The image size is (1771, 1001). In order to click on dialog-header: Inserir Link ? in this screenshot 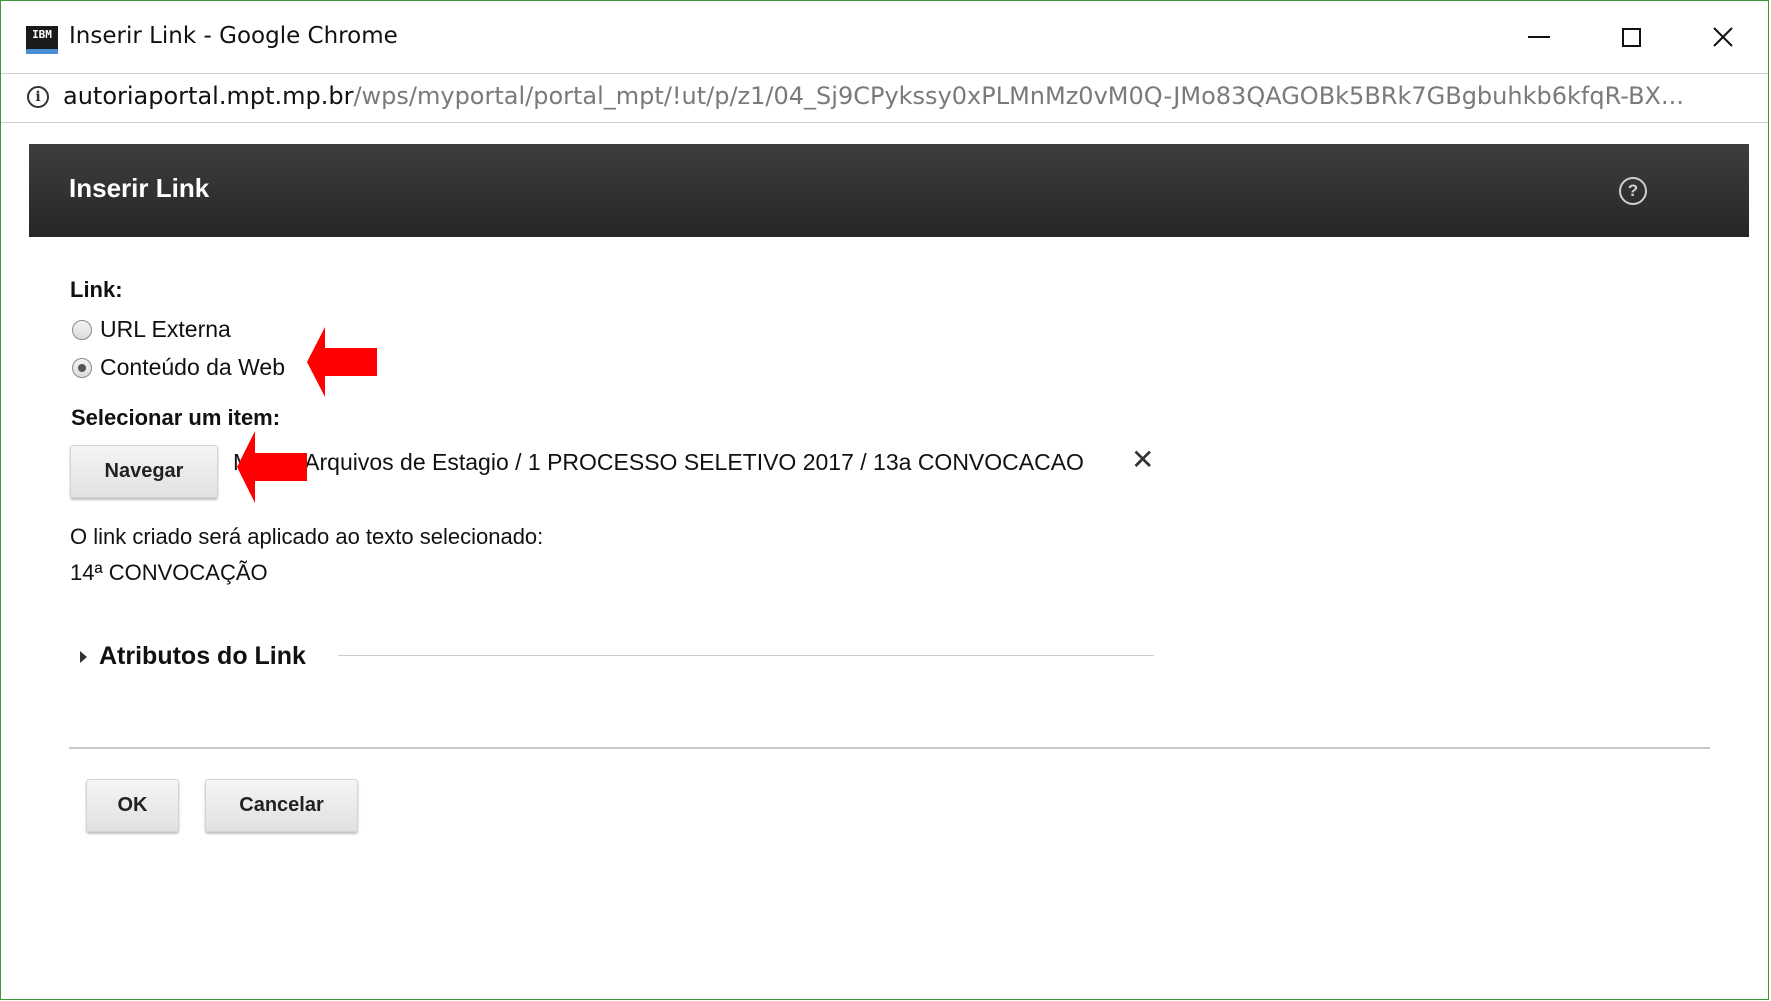, I will do `click(889, 190)`.